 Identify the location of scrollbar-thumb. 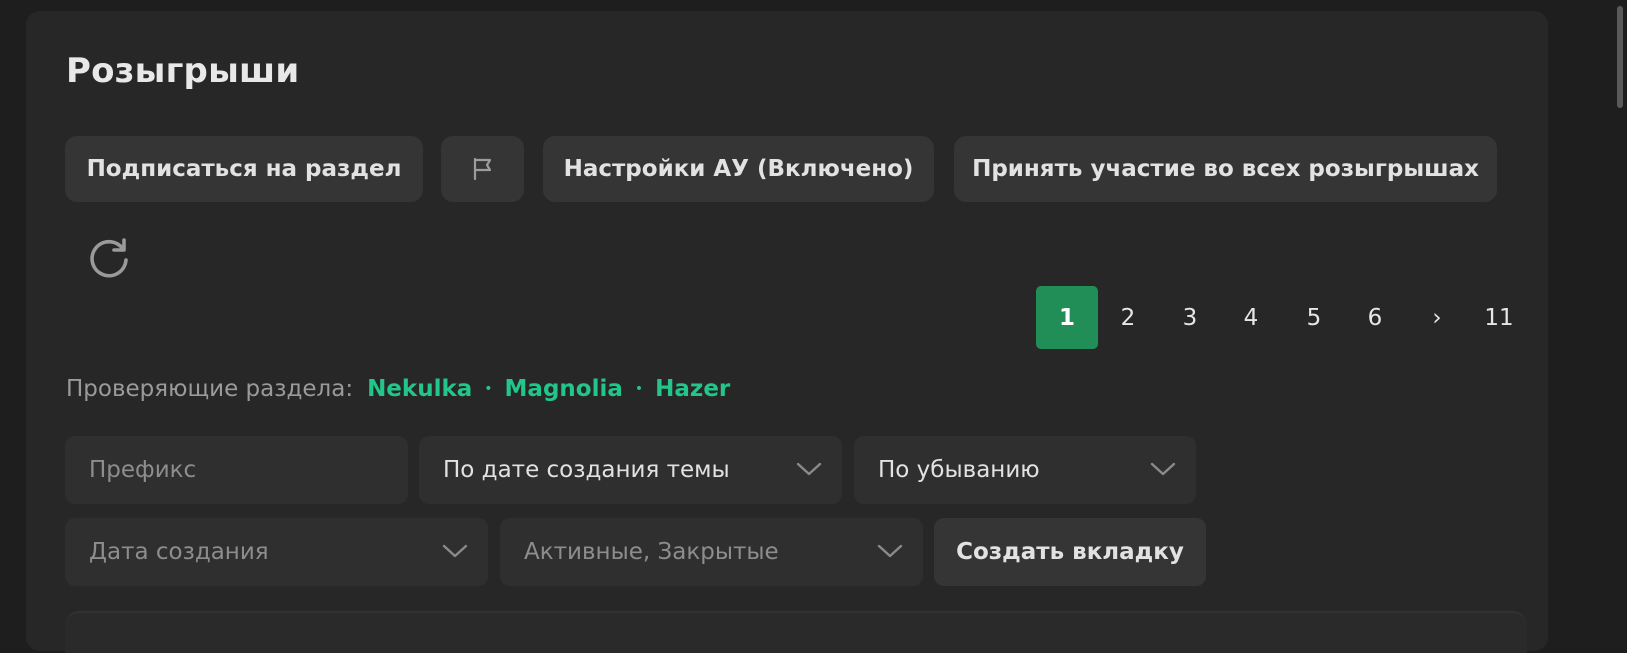
(1620, 57).